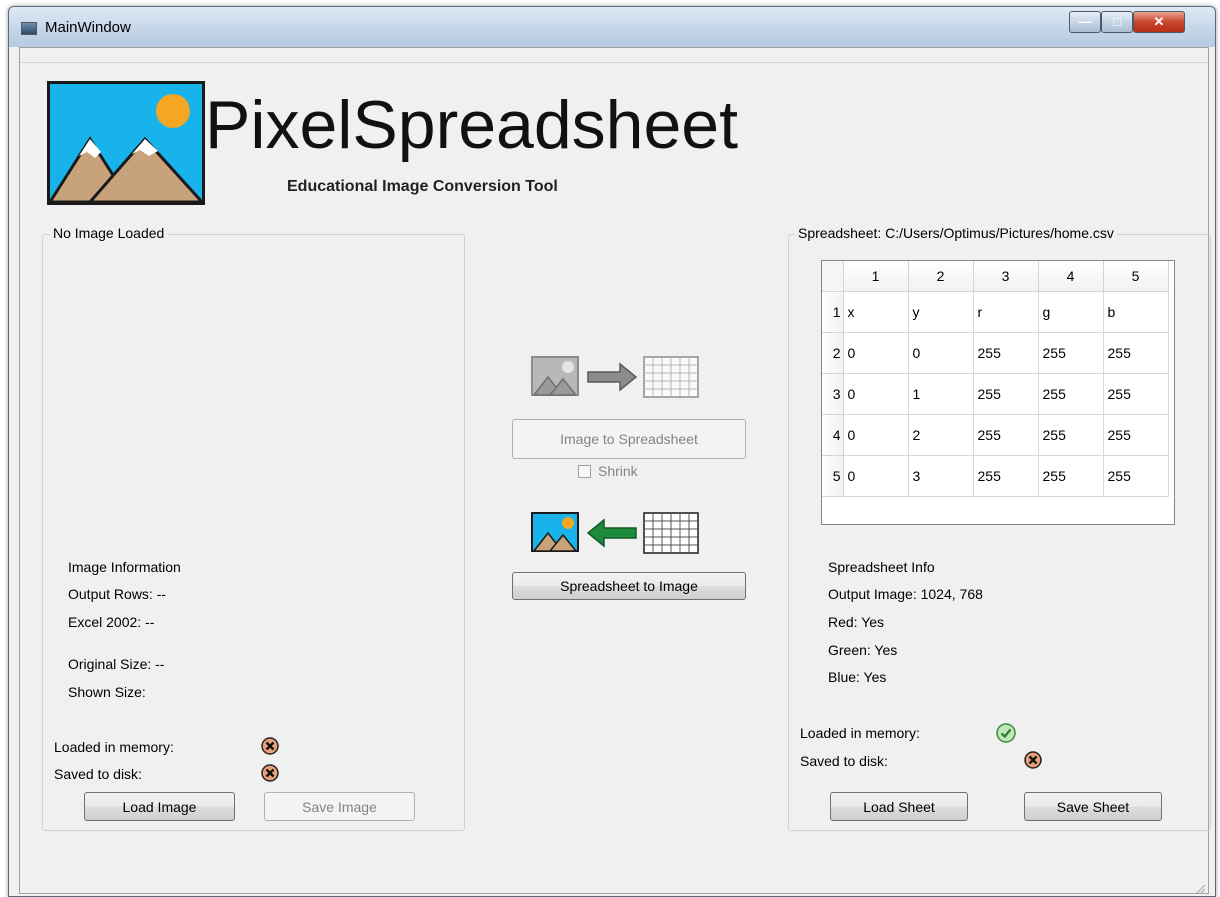 This screenshot has height=897, width=1220. I want to click on image-saved-x-icon, so click(270, 773).